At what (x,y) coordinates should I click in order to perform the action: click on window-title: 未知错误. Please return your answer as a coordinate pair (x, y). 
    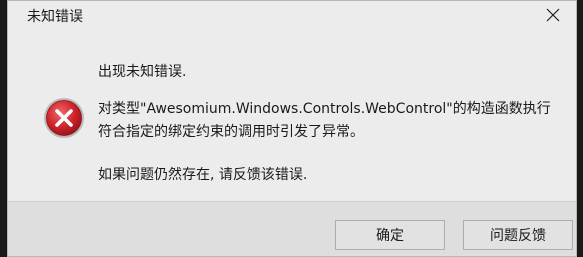
    Looking at the image, I should click on (55, 17).